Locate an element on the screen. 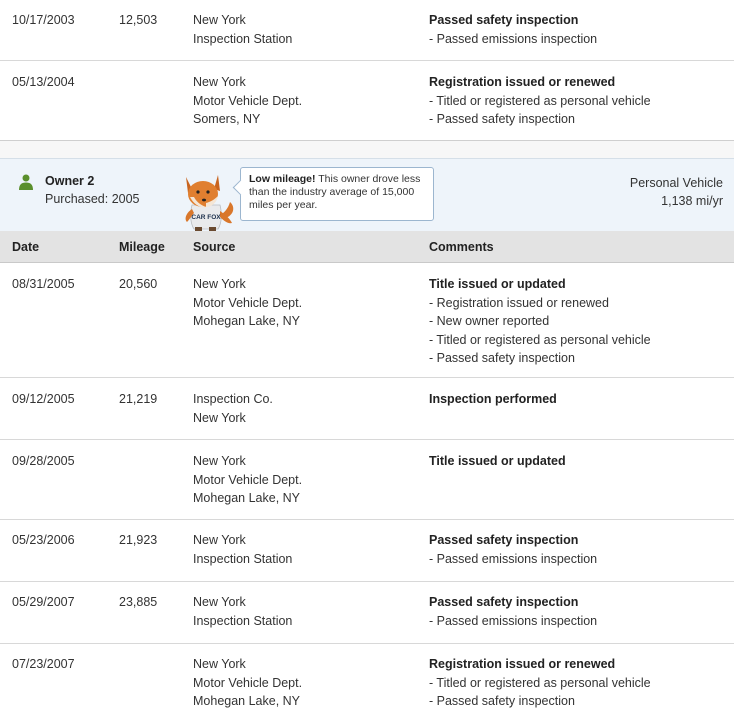 The width and height of the screenshot is (734, 724). record-date: 05/29/2007 is located at coordinates (43, 602).